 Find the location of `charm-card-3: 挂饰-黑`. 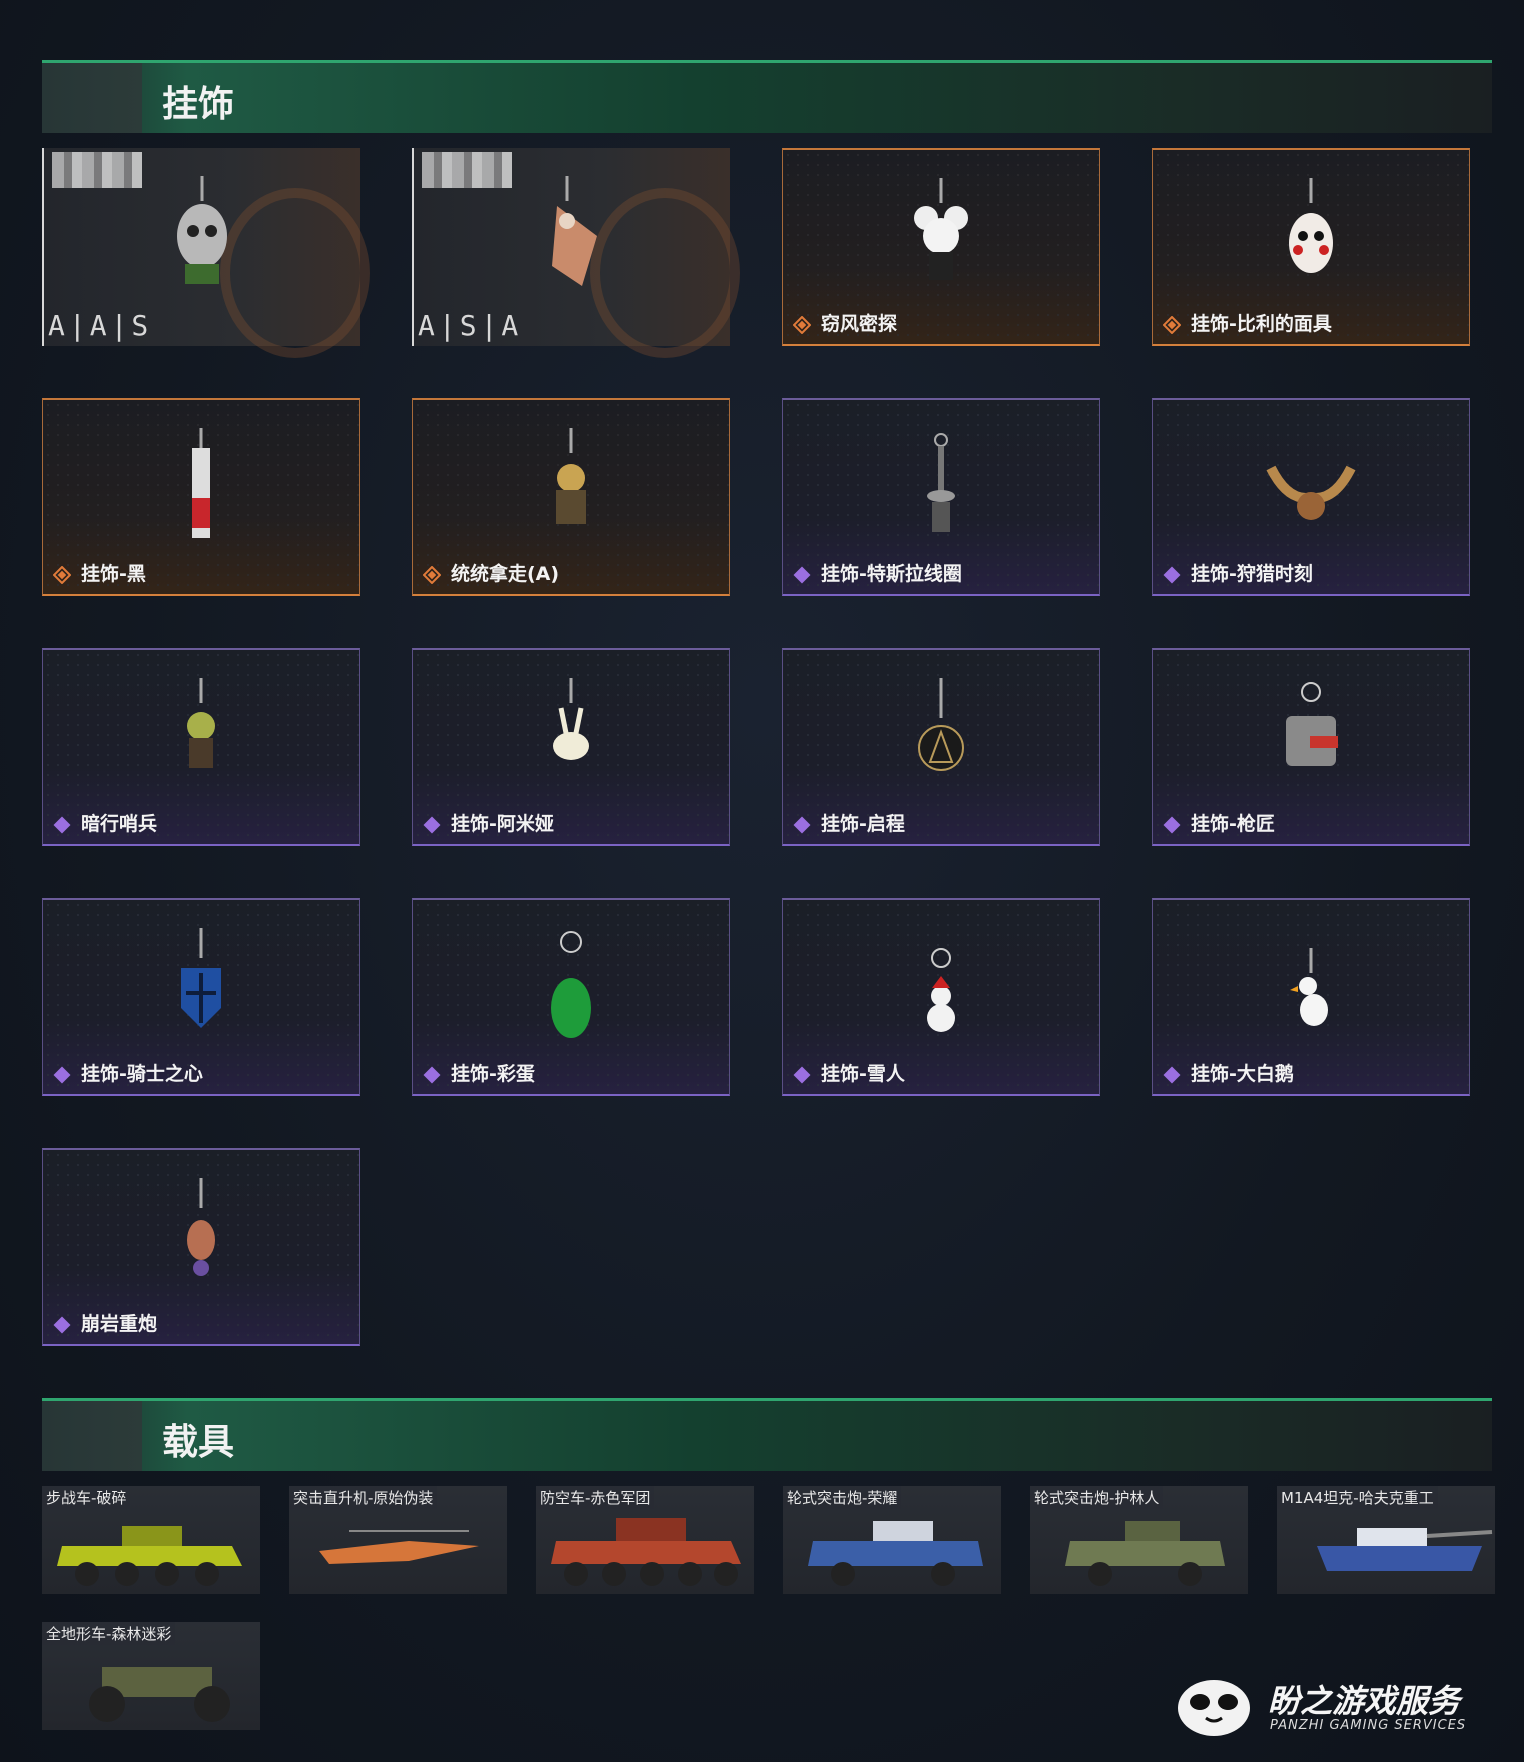

charm-card-3: 挂饰-黑 is located at coordinates (201, 497).